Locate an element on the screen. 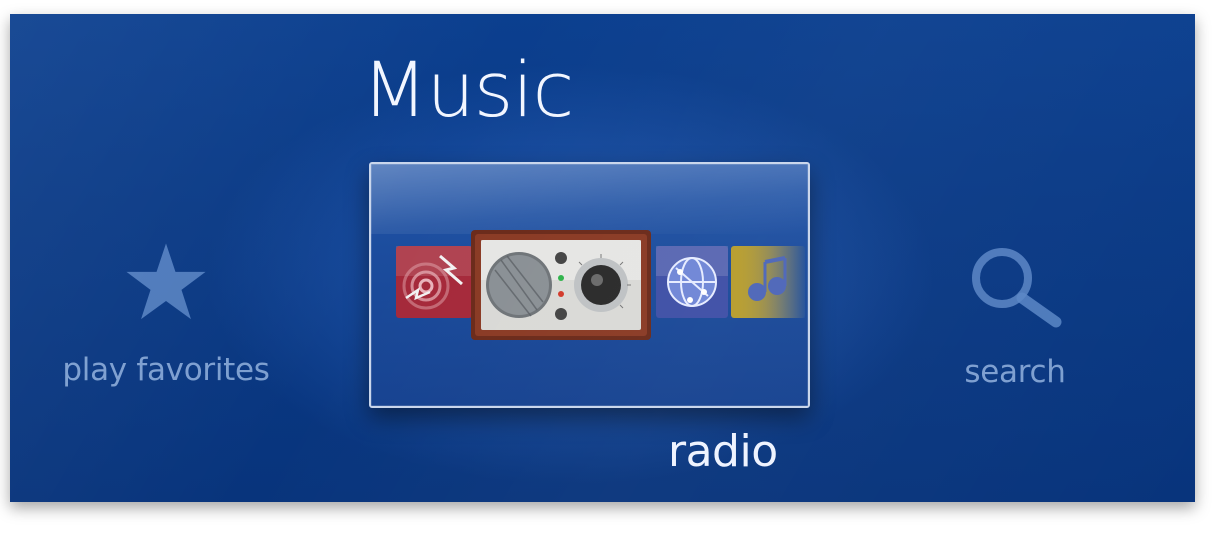  menu-item-play-favorites: play favorites is located at coordinates (166, 314).